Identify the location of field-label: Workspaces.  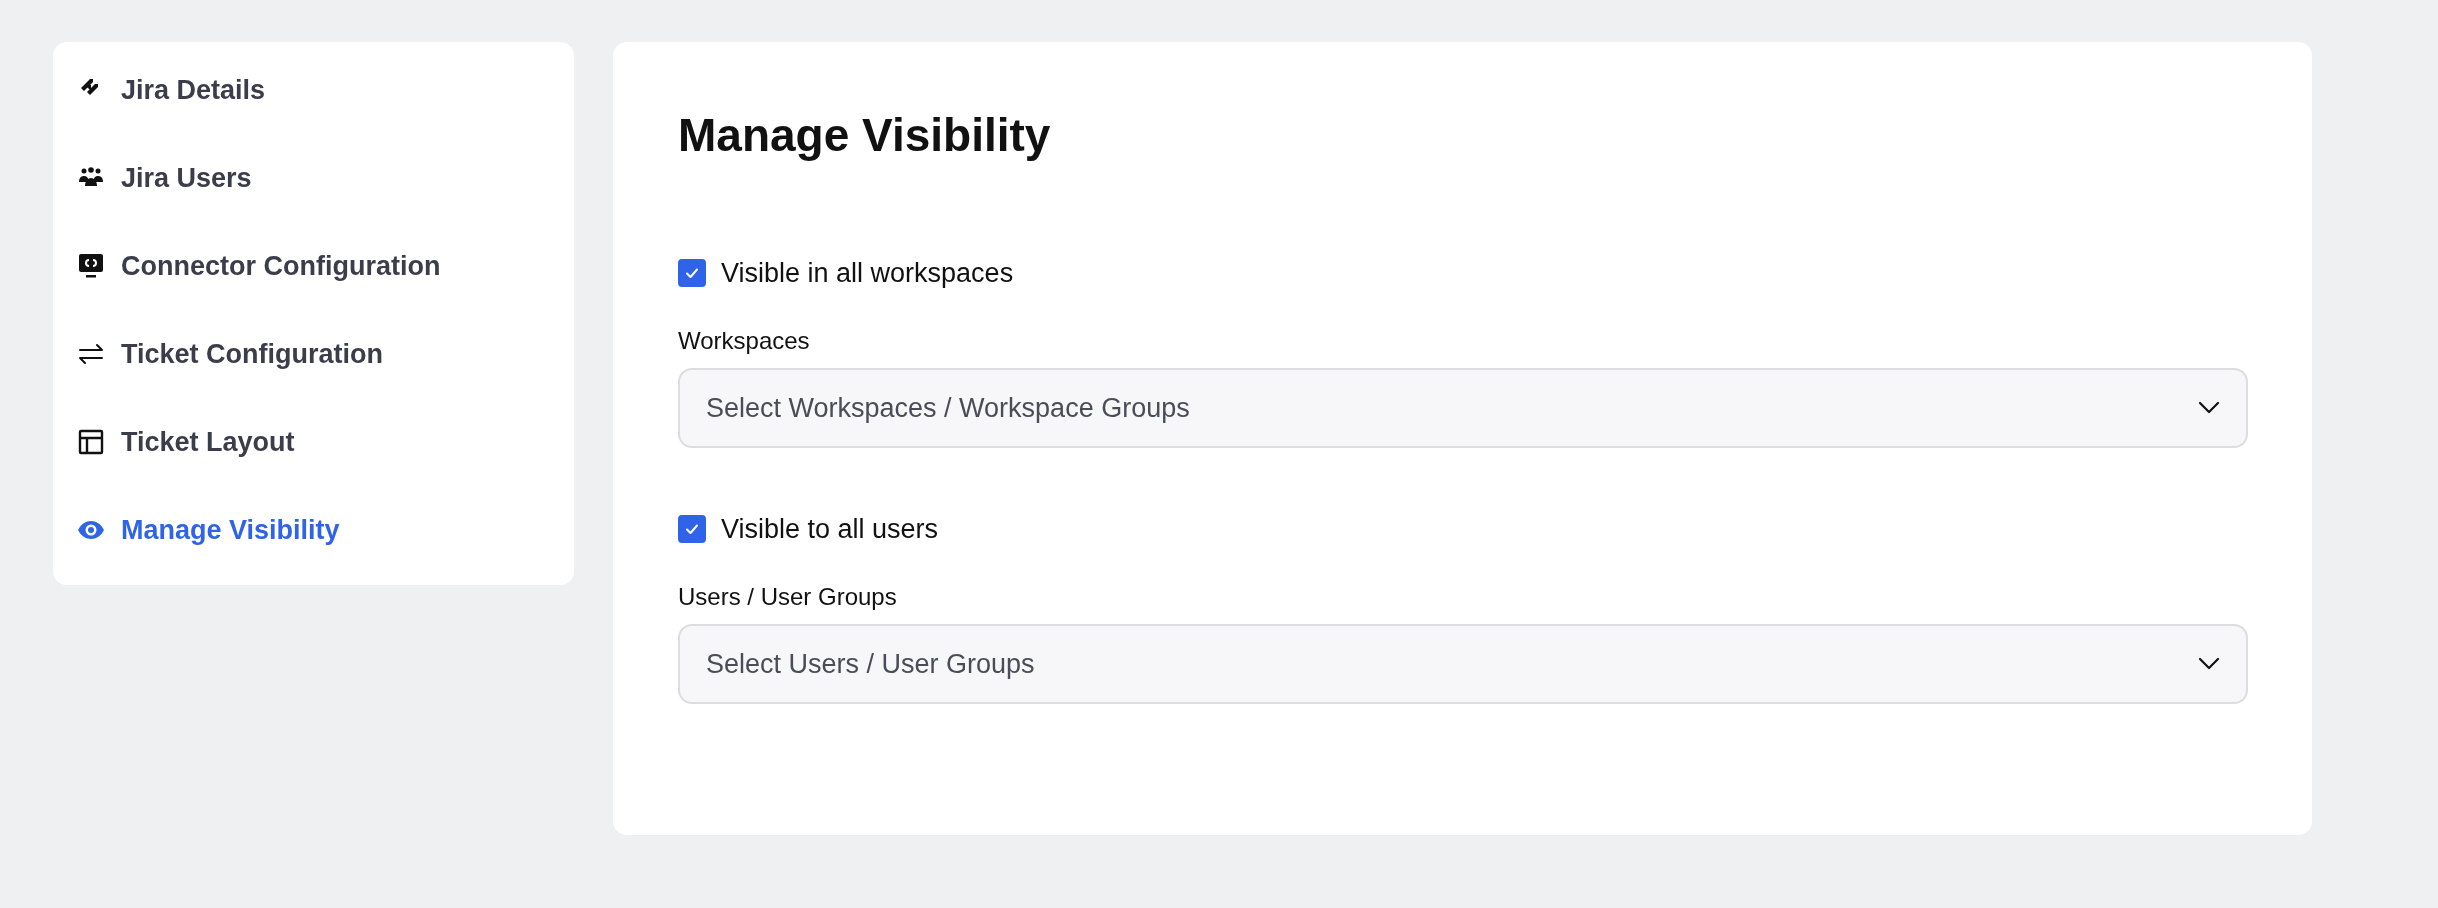
(744, 341).